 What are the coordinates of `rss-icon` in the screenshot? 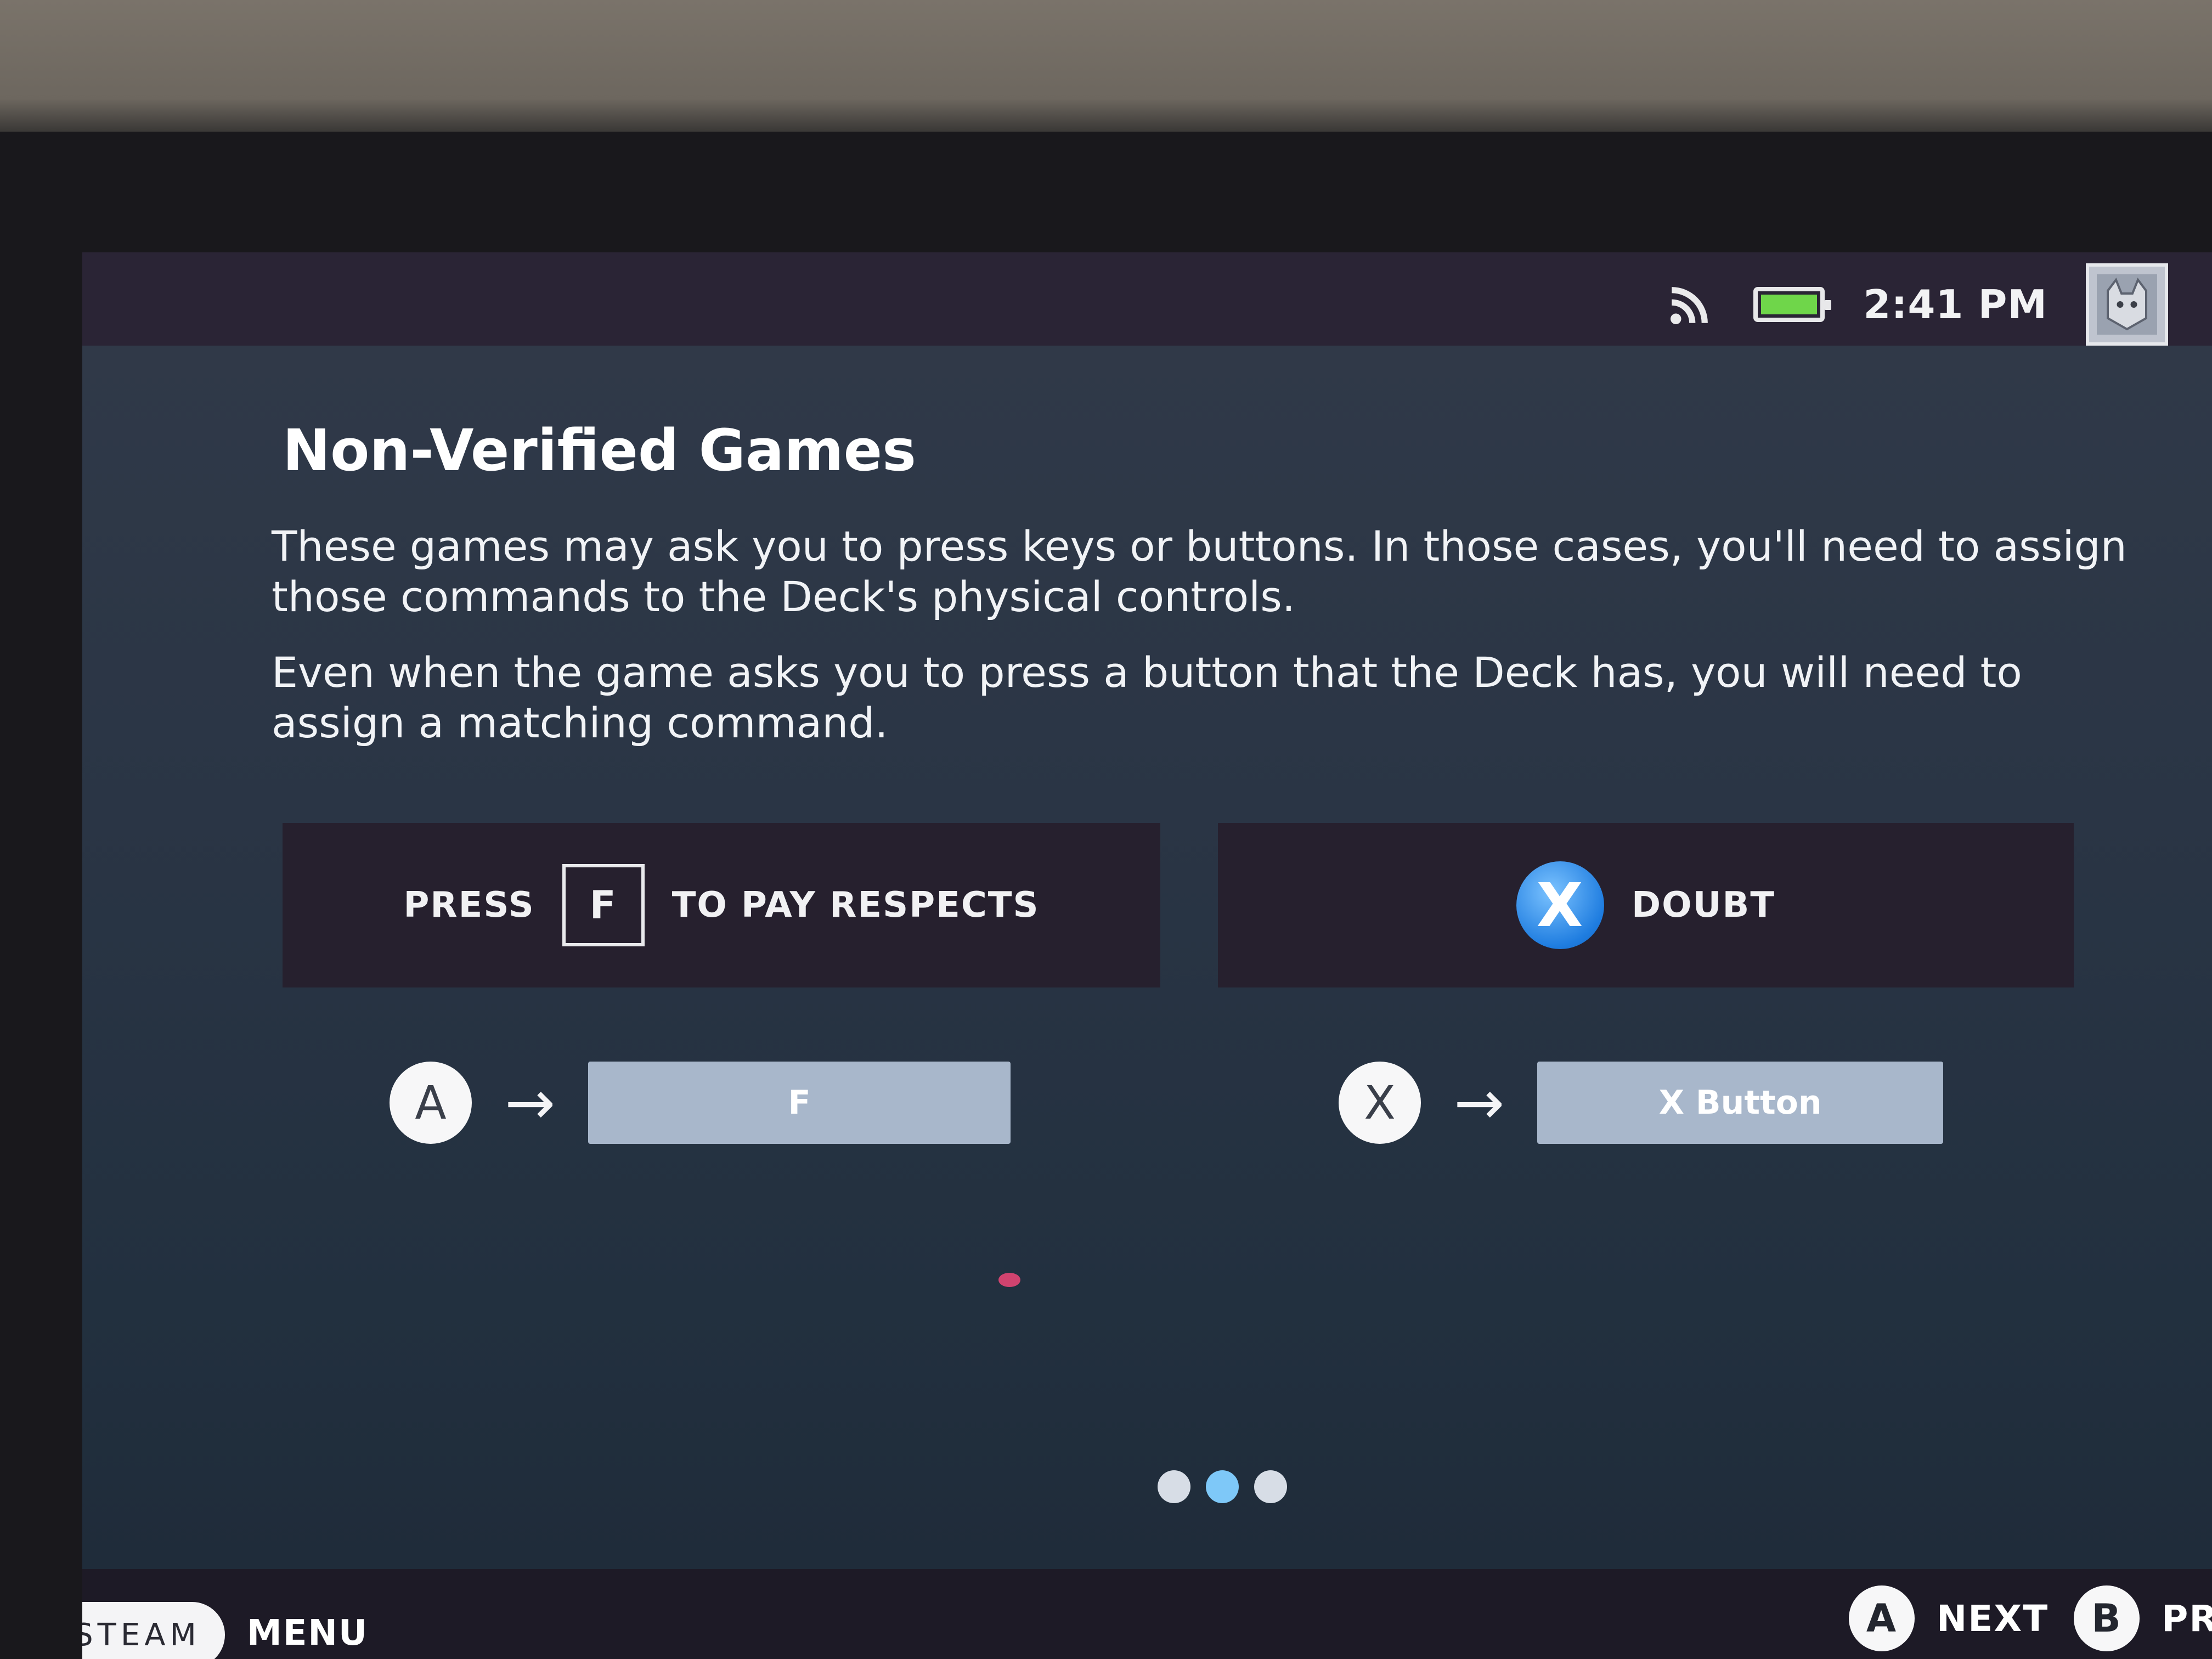 It's located at (1690, 304).